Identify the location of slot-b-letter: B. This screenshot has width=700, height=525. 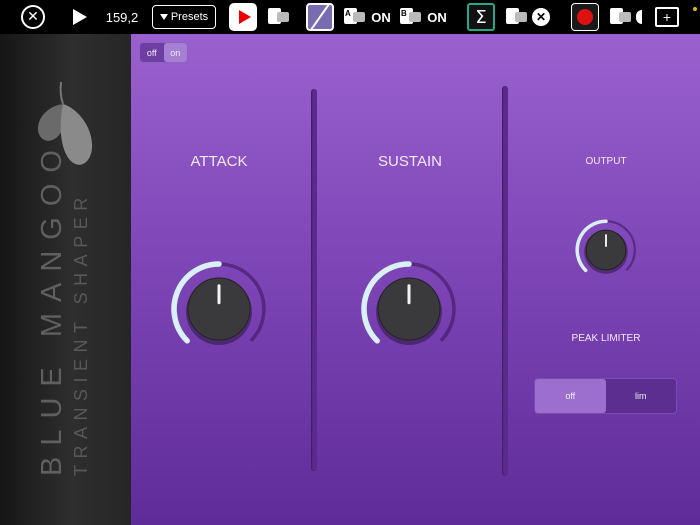
(404, 13).